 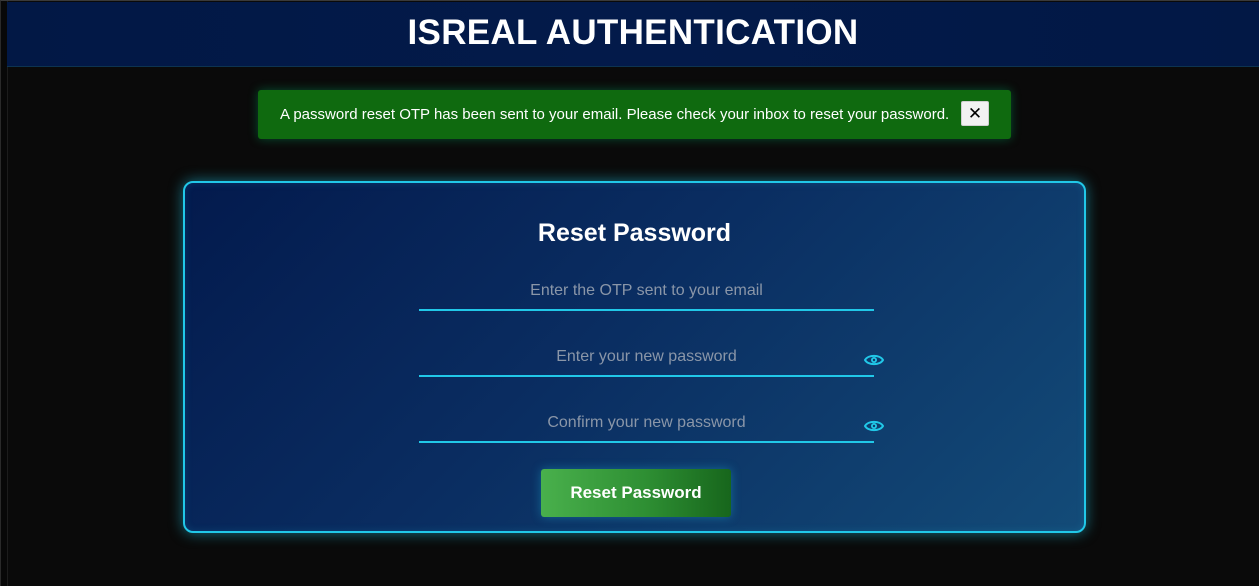 I want to click on otp-field-wrapper, so click(x=646, y=293).